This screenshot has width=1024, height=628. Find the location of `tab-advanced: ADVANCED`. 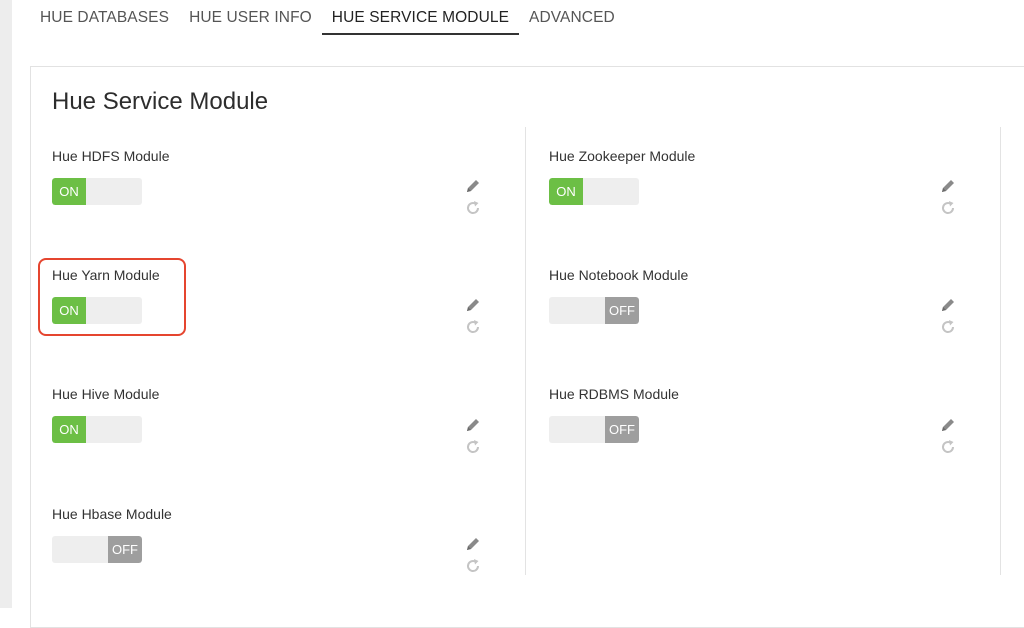

tab-advanced: ADVANCED is located at coordinates (572, 16).